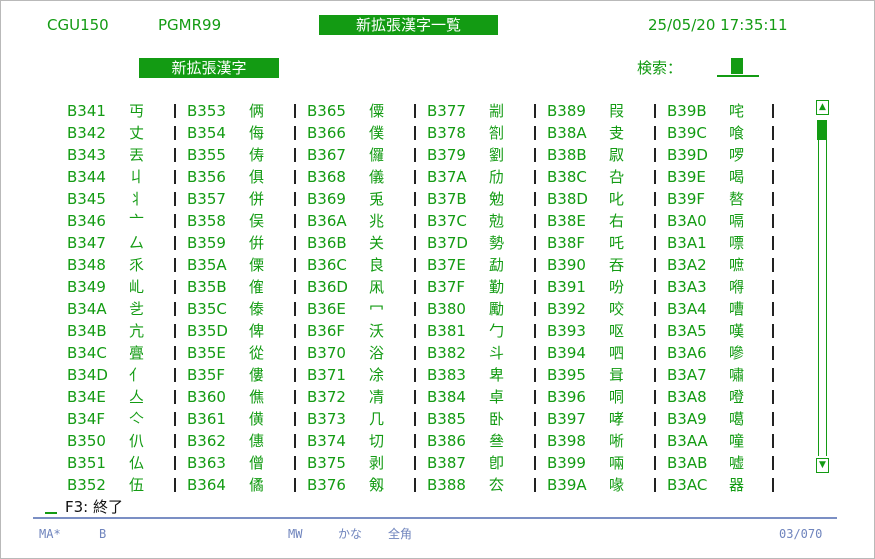  Describe the element at coordinates (801, 534) in the screenshot. I see `status-page: 03/070` at that location.